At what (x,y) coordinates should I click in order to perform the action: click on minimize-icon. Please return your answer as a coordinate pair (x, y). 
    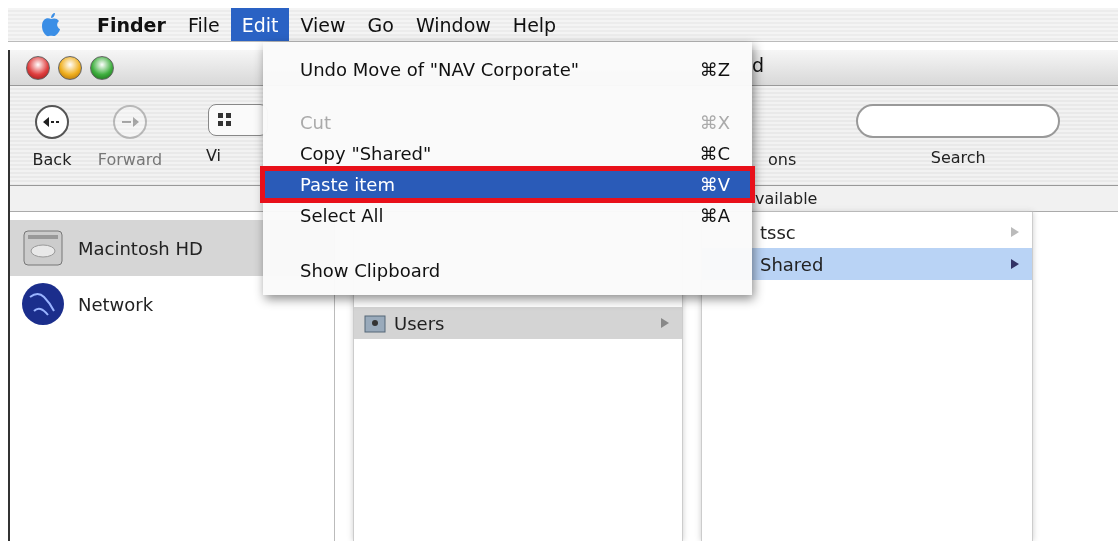
    Looking at the image, I should click on (70, 67).